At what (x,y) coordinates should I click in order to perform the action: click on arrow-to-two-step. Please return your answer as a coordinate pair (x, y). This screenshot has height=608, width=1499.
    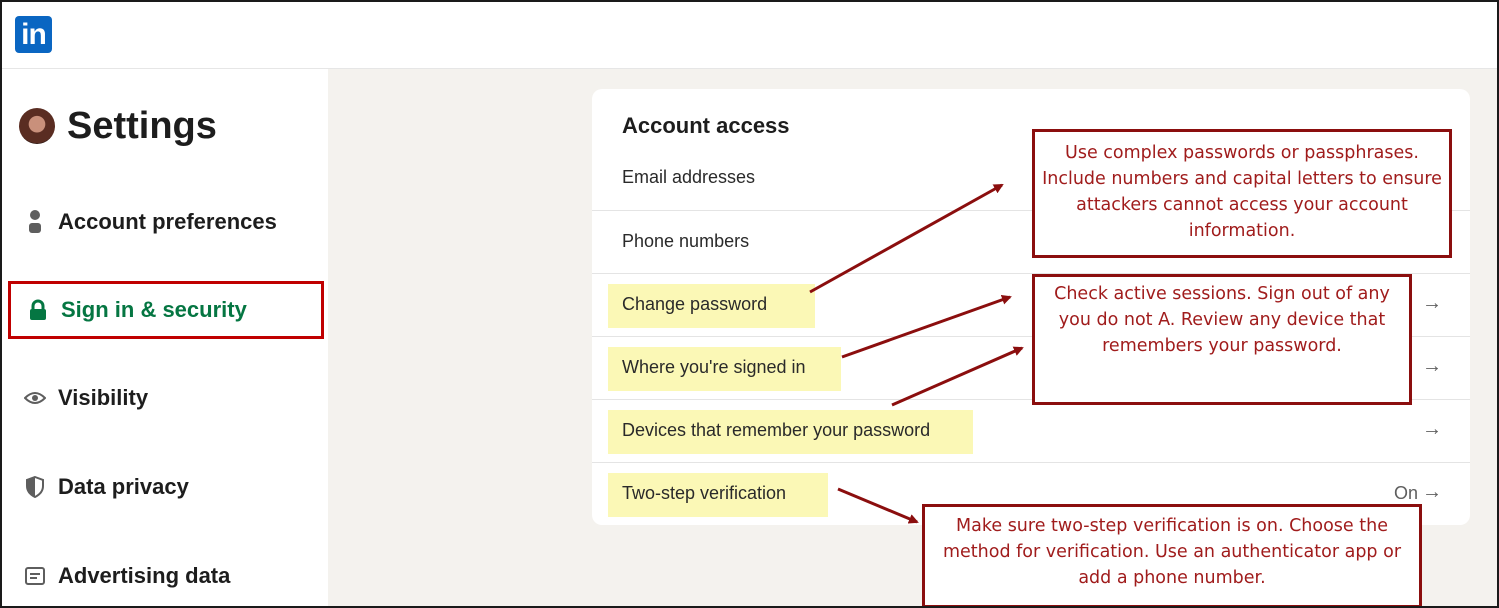
    Looking at the image, I should click on (878, 505).